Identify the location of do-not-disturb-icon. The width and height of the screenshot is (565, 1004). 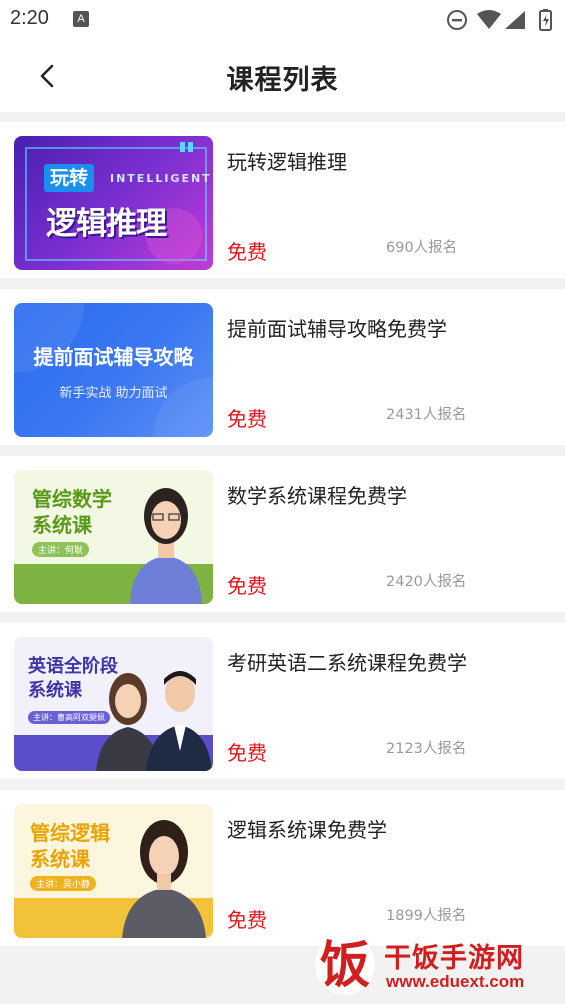
(457, 20).